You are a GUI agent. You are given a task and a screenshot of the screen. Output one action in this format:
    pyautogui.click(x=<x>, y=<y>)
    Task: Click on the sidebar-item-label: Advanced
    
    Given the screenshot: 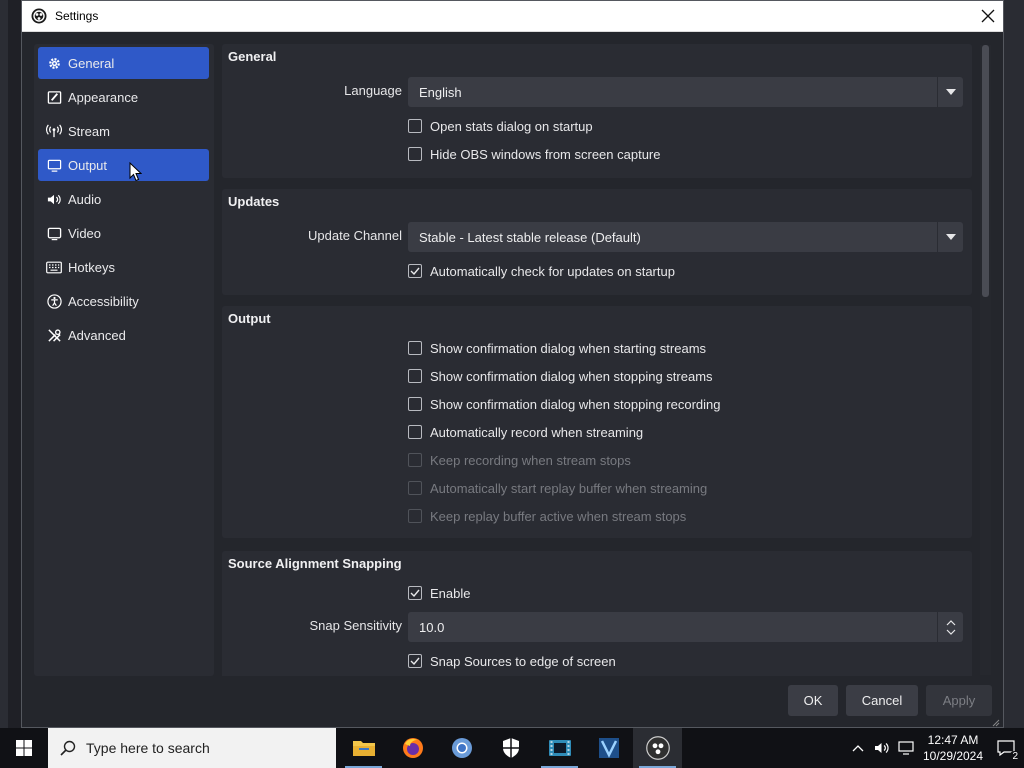 What is the action you would take?
    pyautogui.click(x=97, y=335)
    